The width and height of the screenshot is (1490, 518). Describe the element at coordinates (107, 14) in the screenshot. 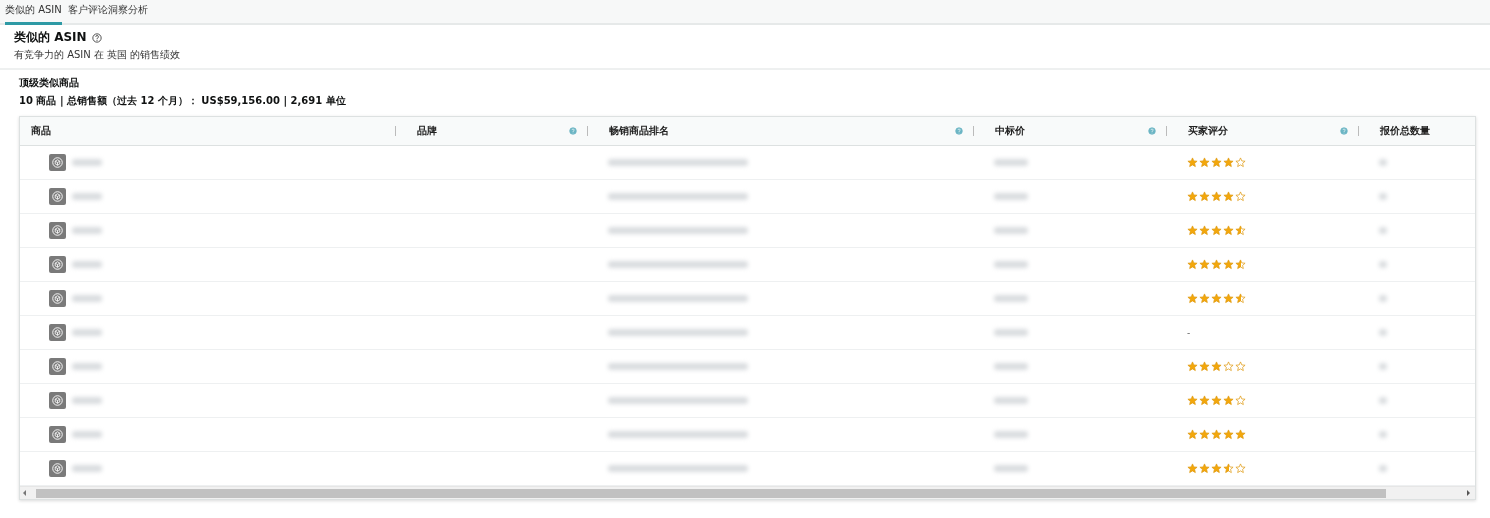

I see `tab: 客户评论洞察分析` at that location.